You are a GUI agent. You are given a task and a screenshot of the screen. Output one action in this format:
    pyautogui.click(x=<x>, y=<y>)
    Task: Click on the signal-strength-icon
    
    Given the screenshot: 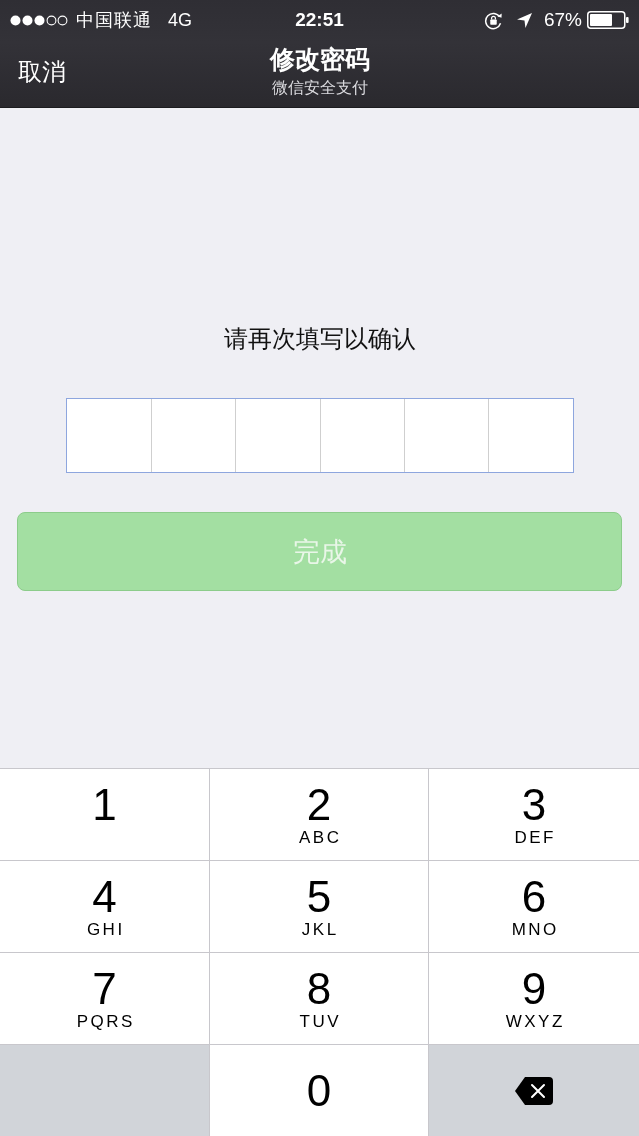 What is the action you would take?
    pyautogui.click(x=39, y=20)
    